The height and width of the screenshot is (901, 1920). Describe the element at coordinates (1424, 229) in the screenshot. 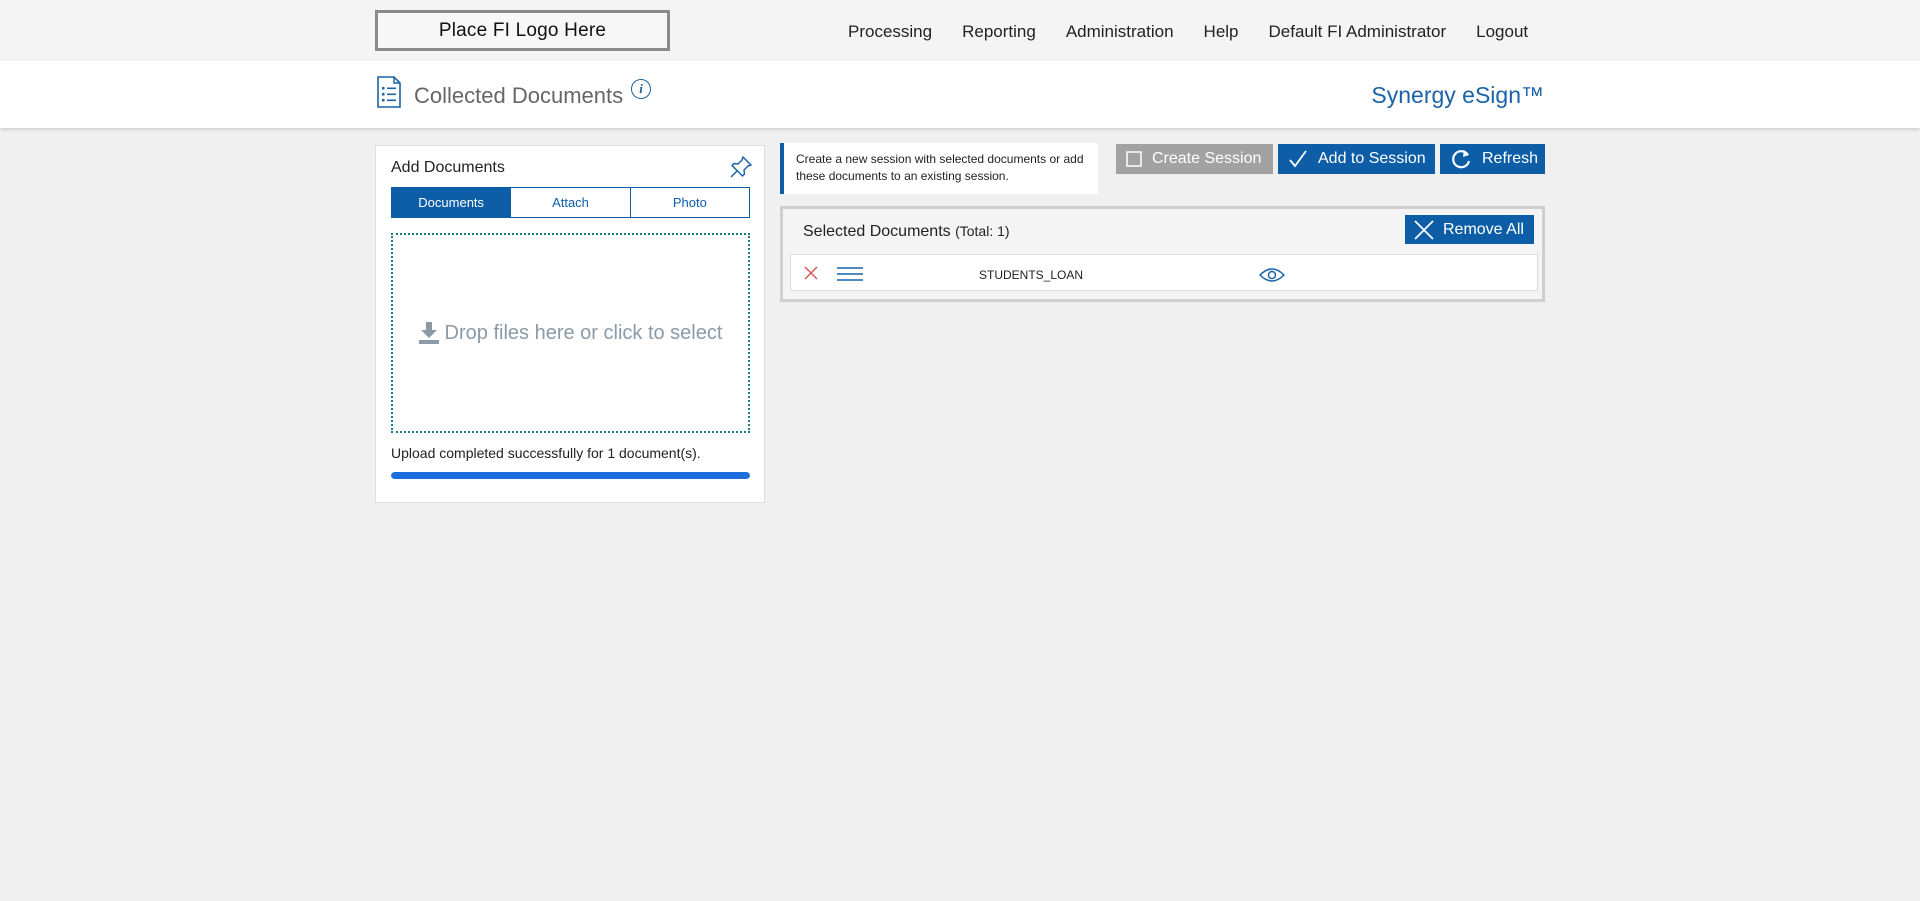

I see `close-icon` at that location.